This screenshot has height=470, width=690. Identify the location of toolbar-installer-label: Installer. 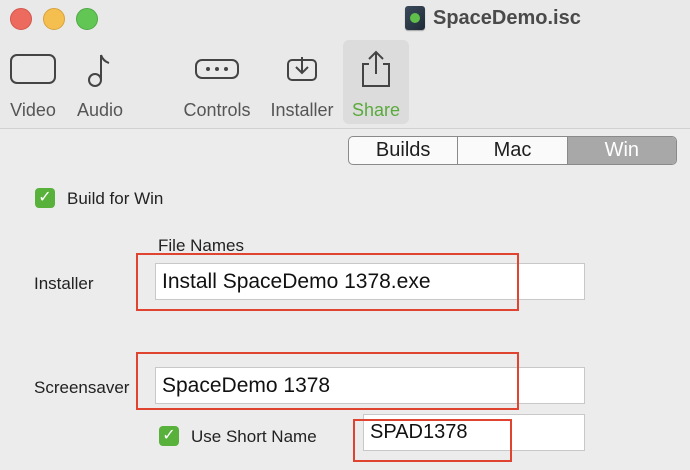
(302, 110).